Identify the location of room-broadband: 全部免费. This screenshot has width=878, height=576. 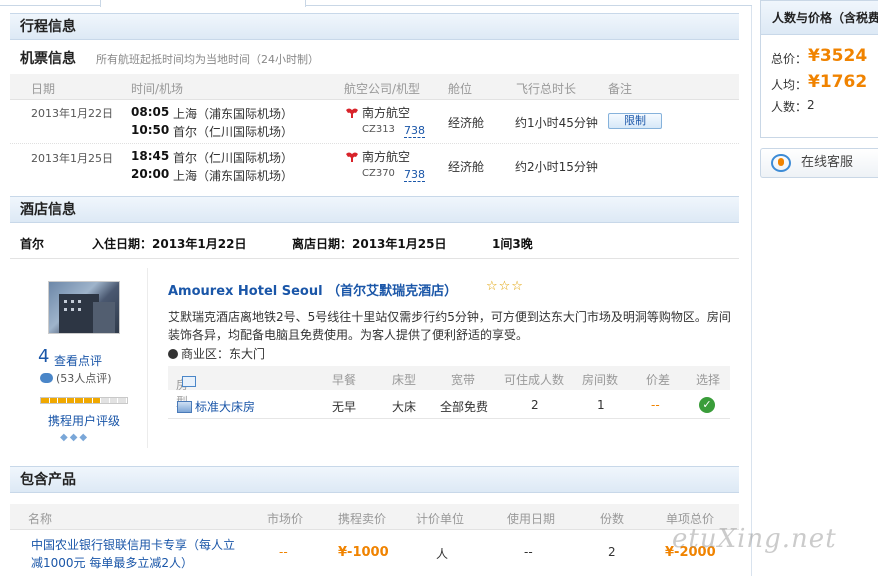
(464, 407).